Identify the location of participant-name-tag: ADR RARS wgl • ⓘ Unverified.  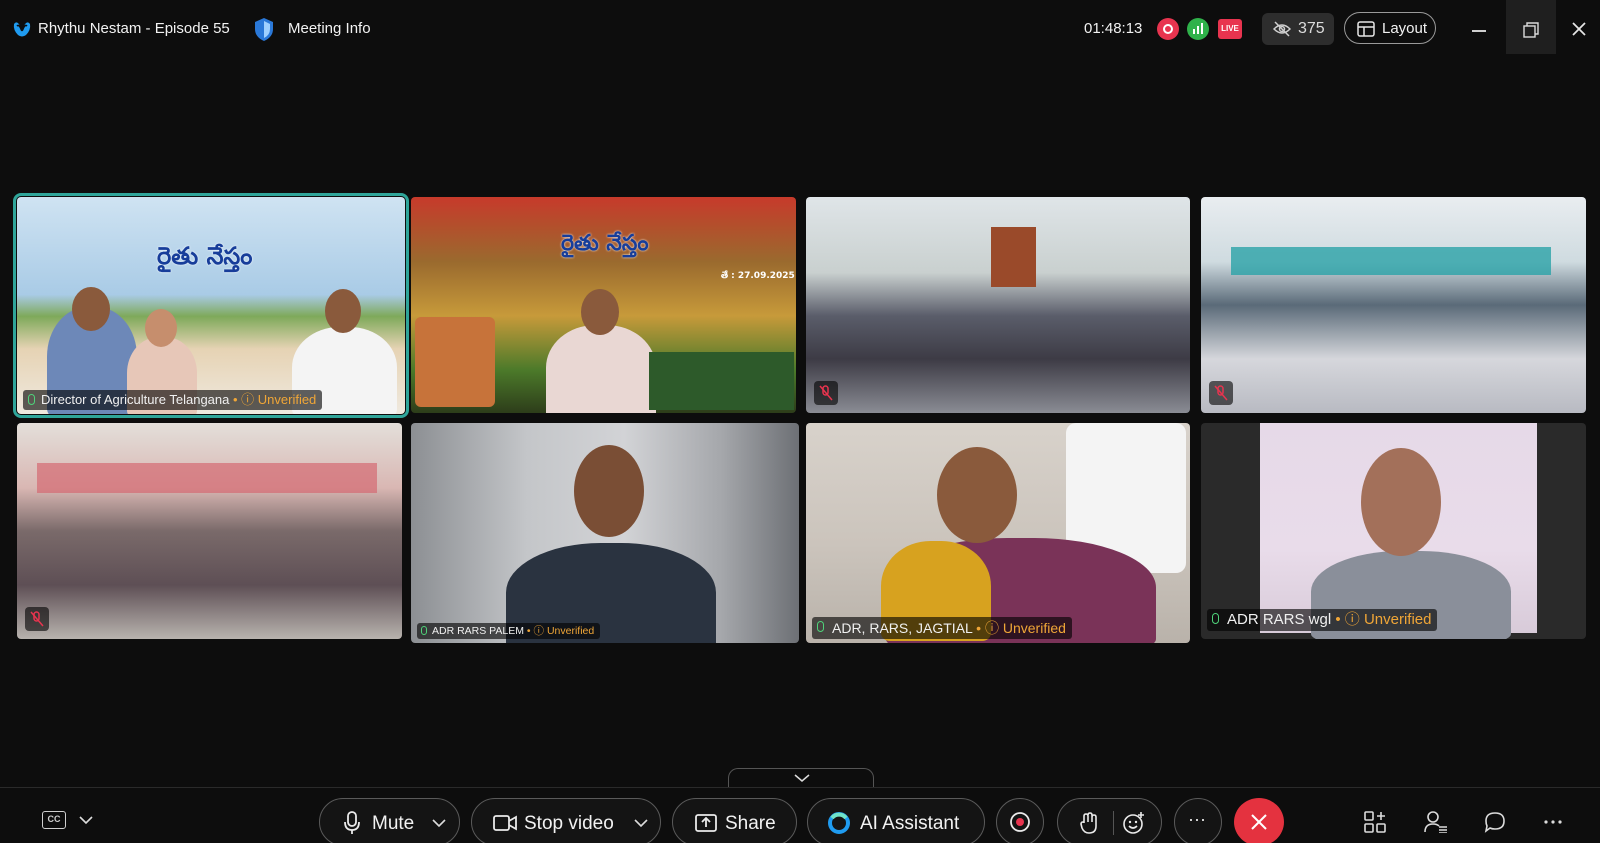
(1322, 620).